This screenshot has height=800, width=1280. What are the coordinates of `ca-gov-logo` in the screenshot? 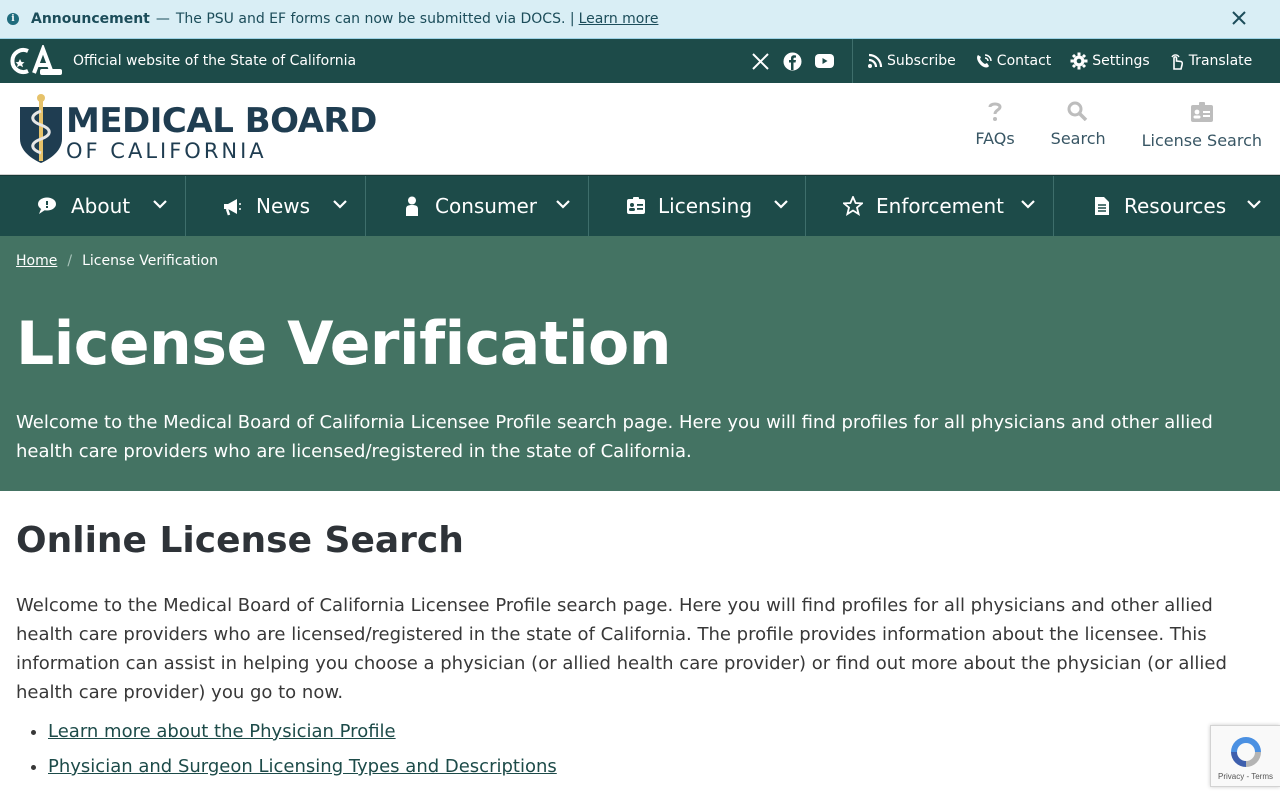 It's located at (37, 61).